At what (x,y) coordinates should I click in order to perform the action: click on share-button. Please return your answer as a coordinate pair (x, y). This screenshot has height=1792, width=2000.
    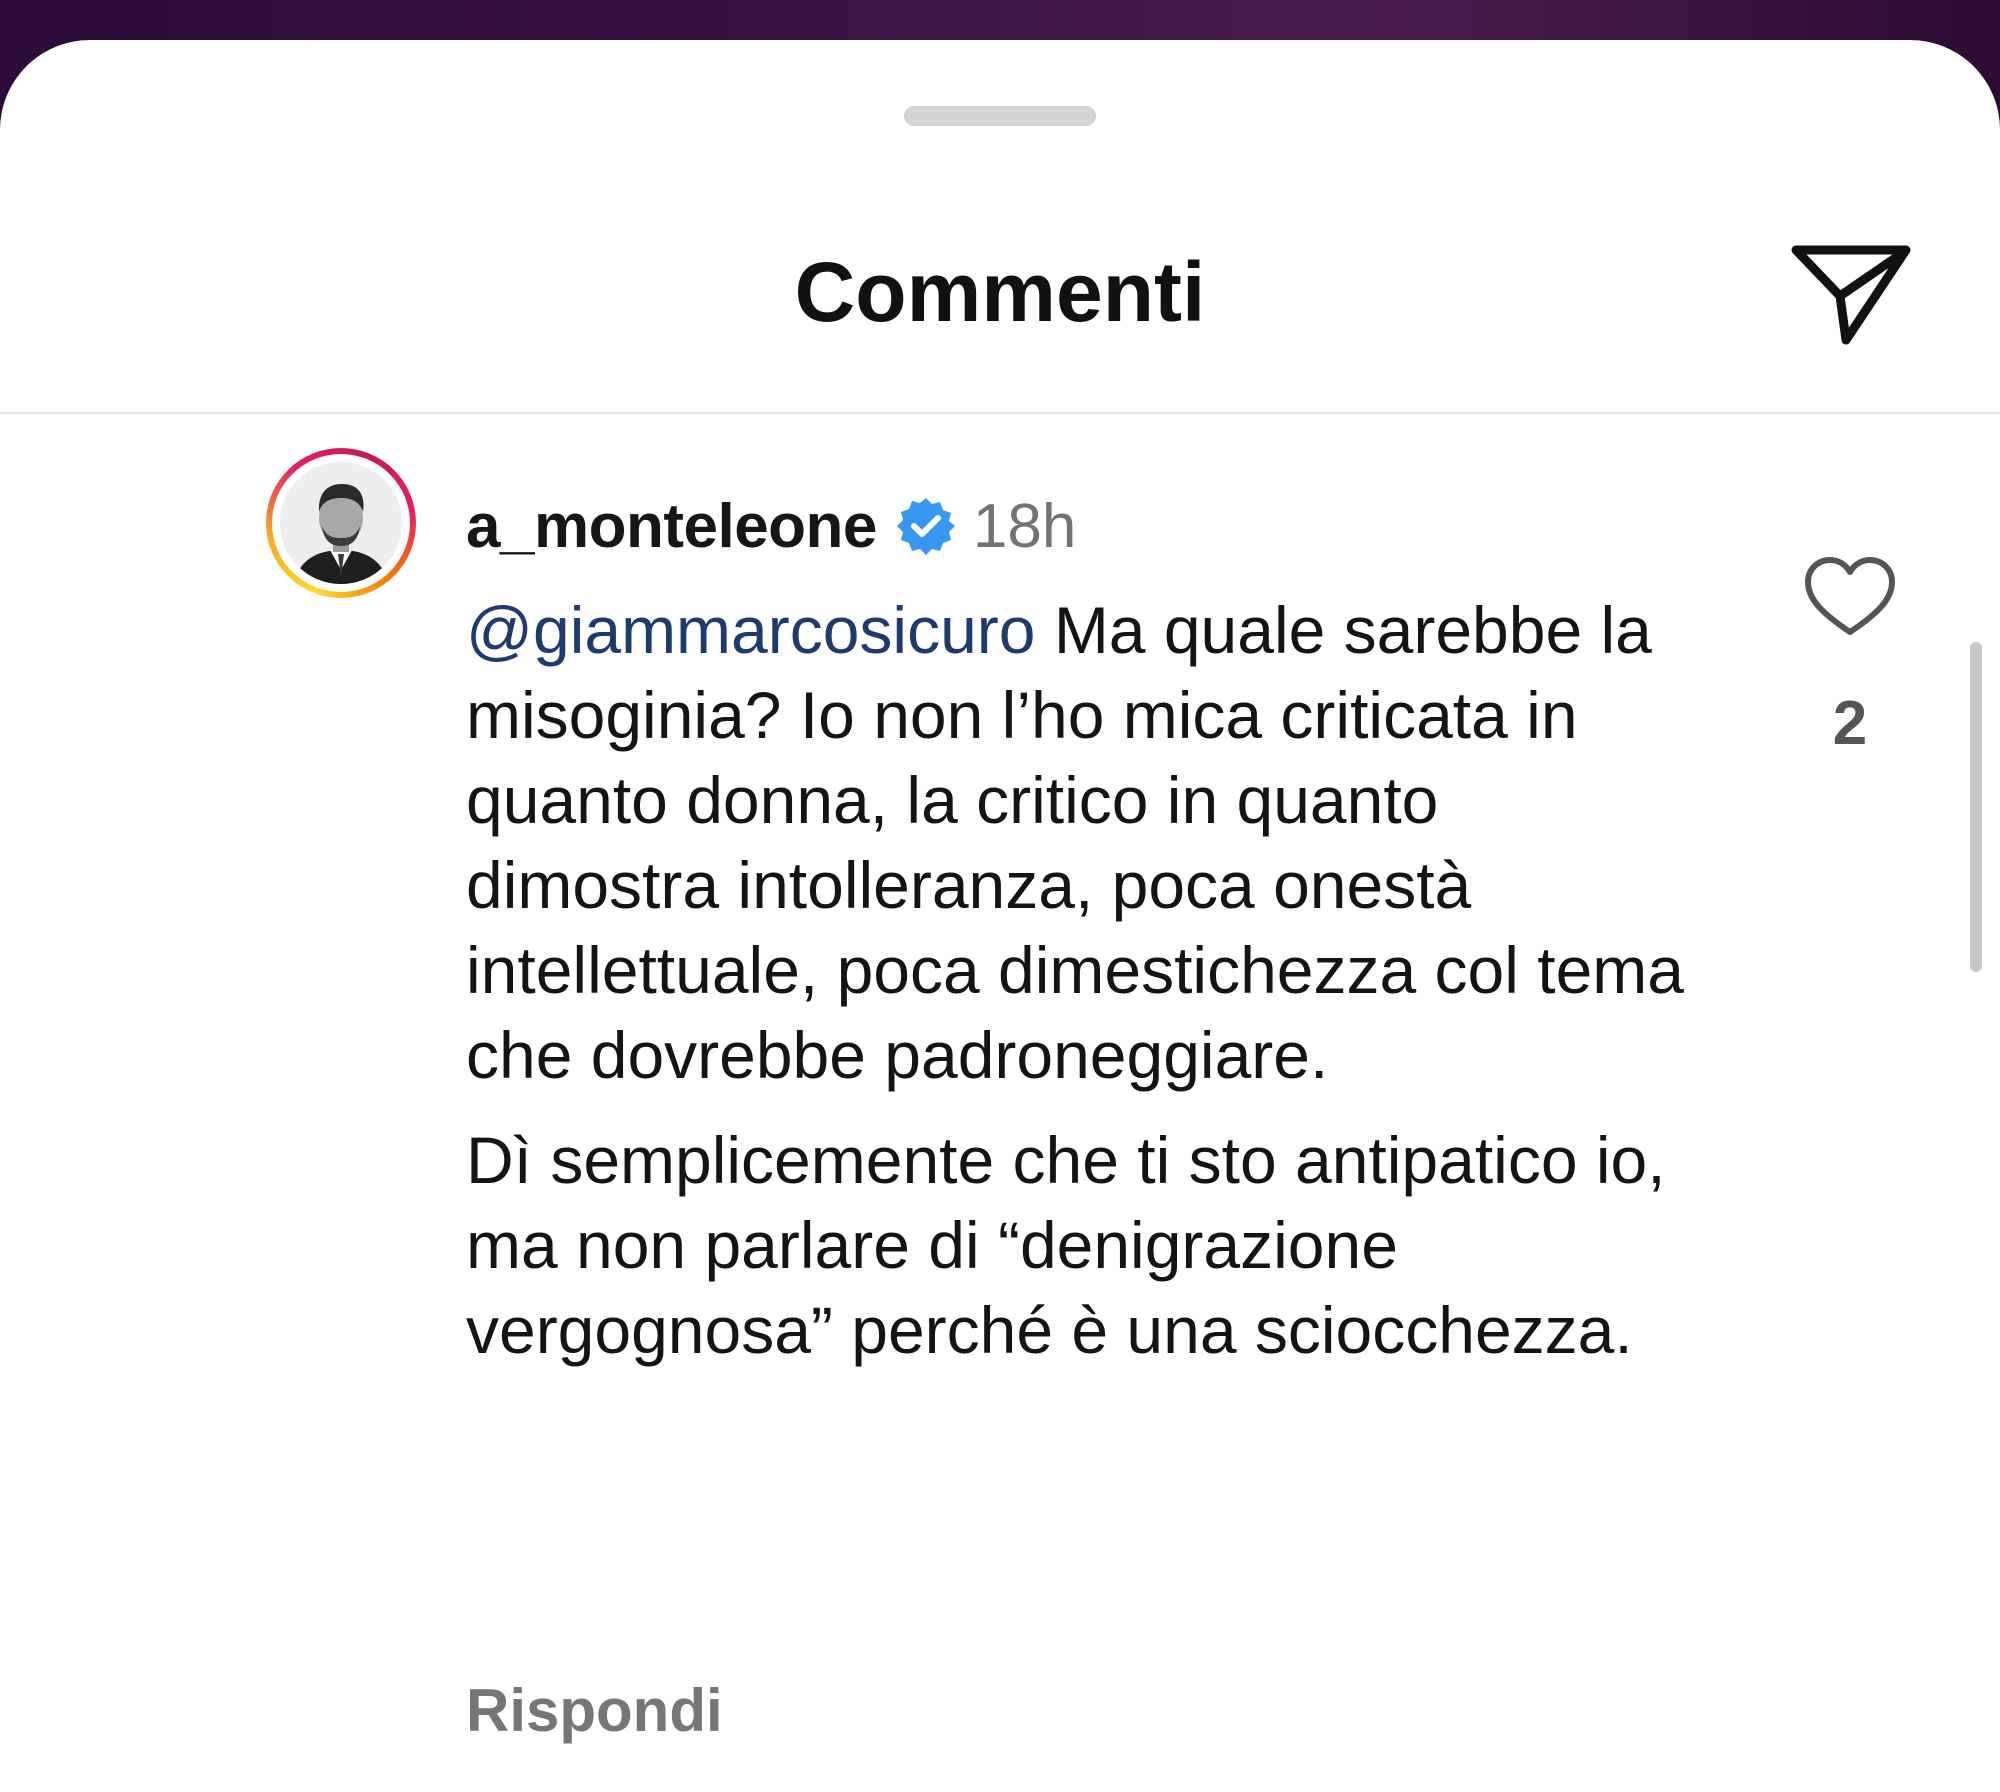
    Looking at the image, I should click on (1851, 294).